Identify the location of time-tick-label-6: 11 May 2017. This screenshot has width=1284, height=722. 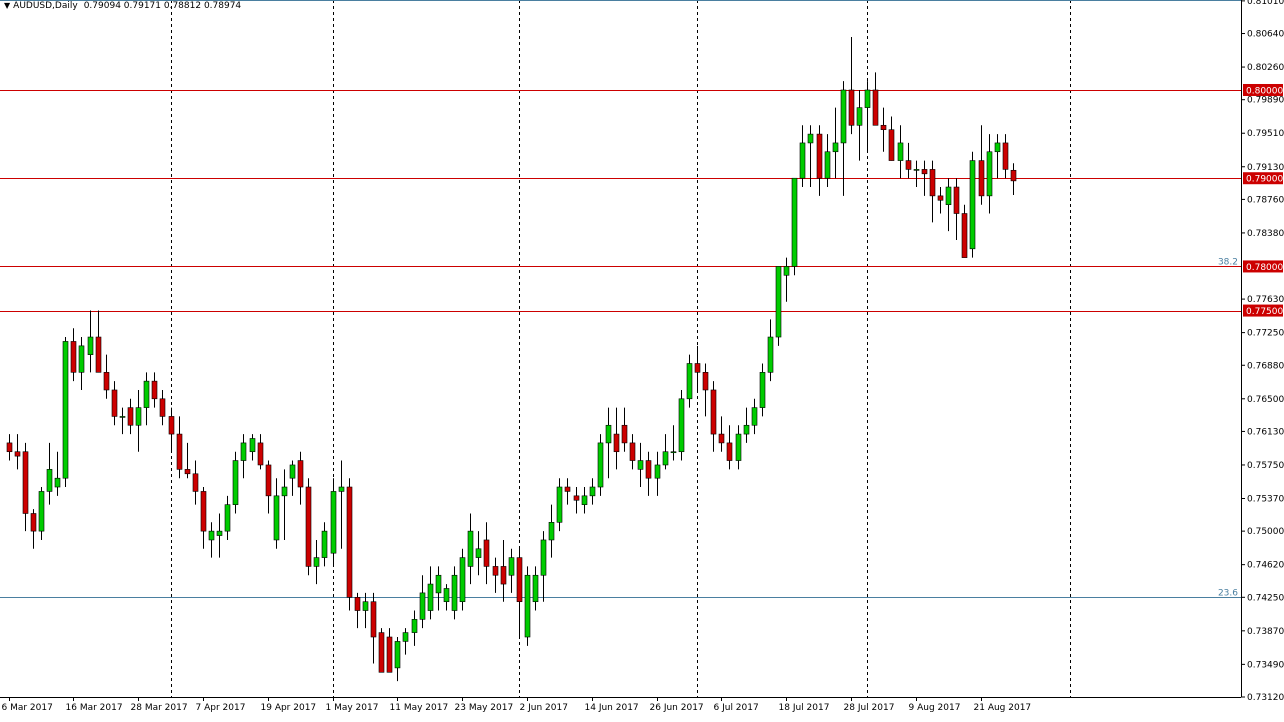
(419, 708).